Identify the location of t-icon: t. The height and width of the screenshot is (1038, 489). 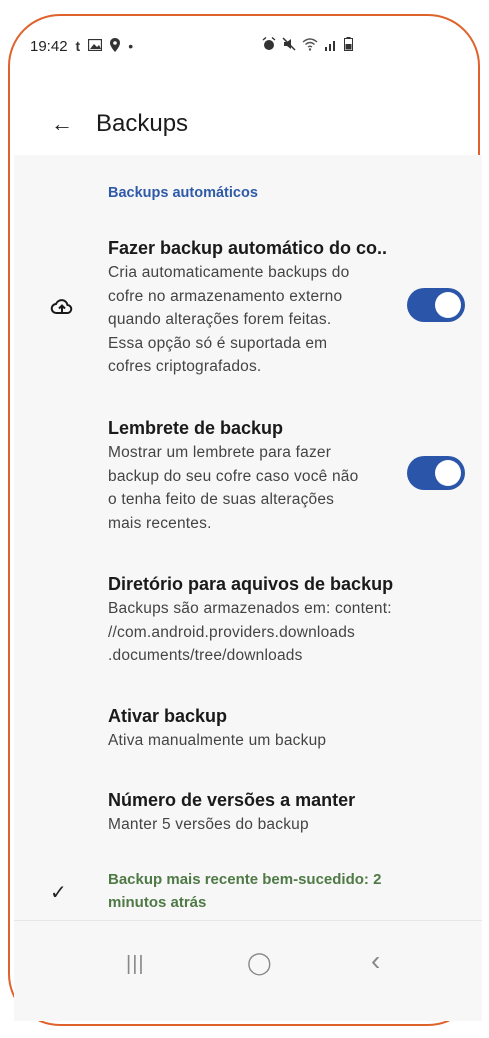
(78, 46).